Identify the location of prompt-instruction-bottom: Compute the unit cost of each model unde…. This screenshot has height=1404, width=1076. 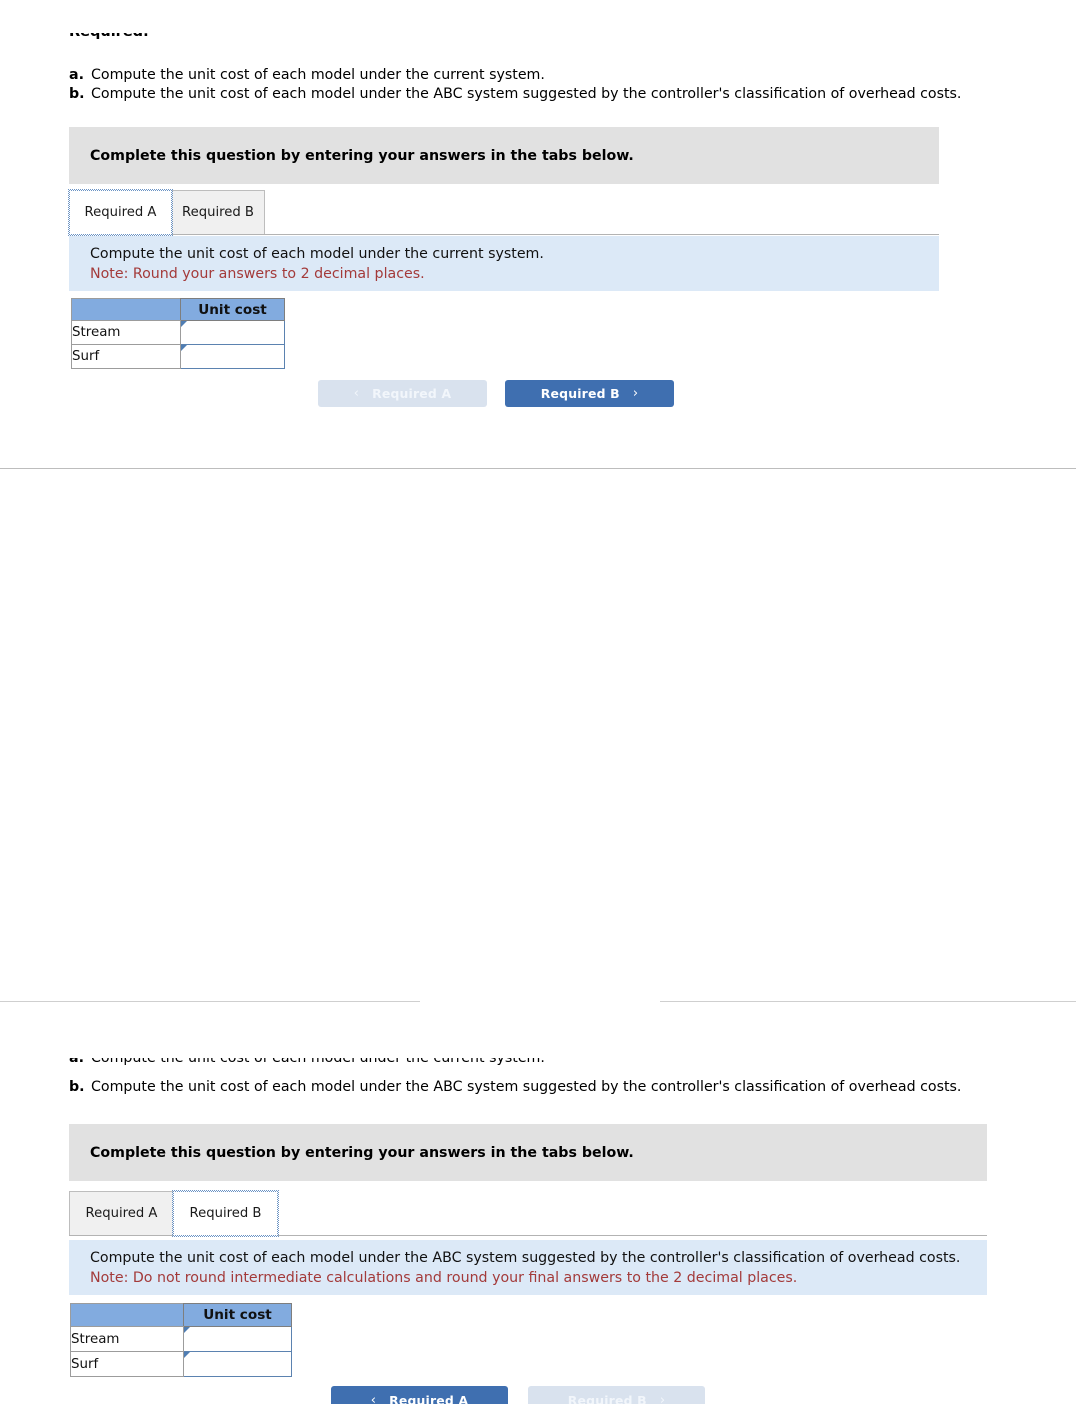
(525, 1258).